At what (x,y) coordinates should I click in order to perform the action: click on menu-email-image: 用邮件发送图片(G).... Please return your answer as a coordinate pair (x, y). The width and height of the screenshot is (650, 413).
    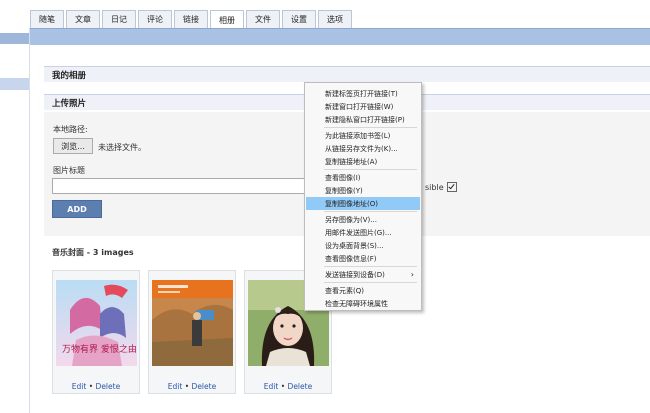
    Looking at the image, I should click on (363, 232).